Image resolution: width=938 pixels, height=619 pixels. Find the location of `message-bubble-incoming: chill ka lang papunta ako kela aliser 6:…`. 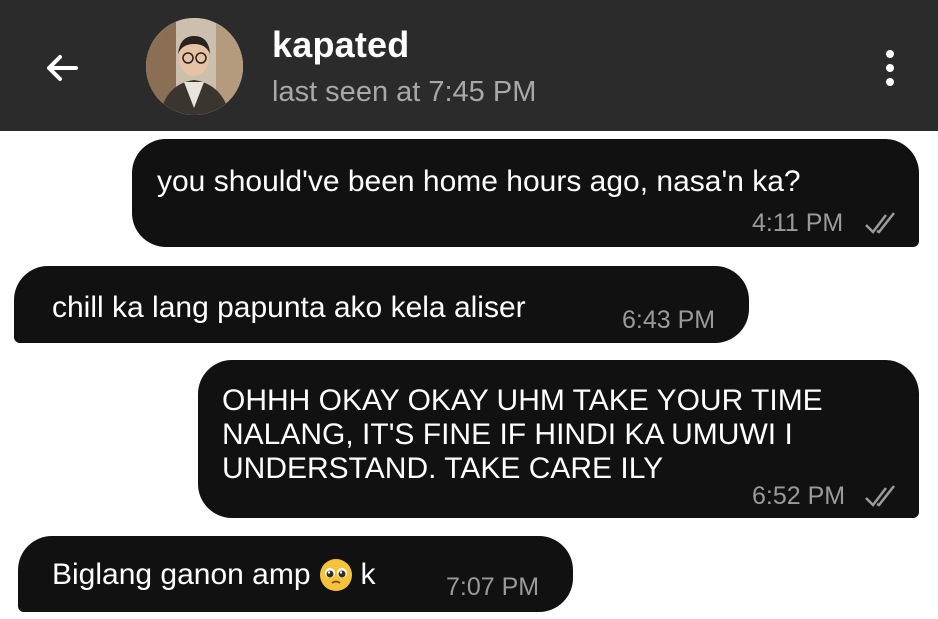

message-bubble-incoming: chill ka lang papunta ako kela aliser 6:… is located at coordinates (381, 304).